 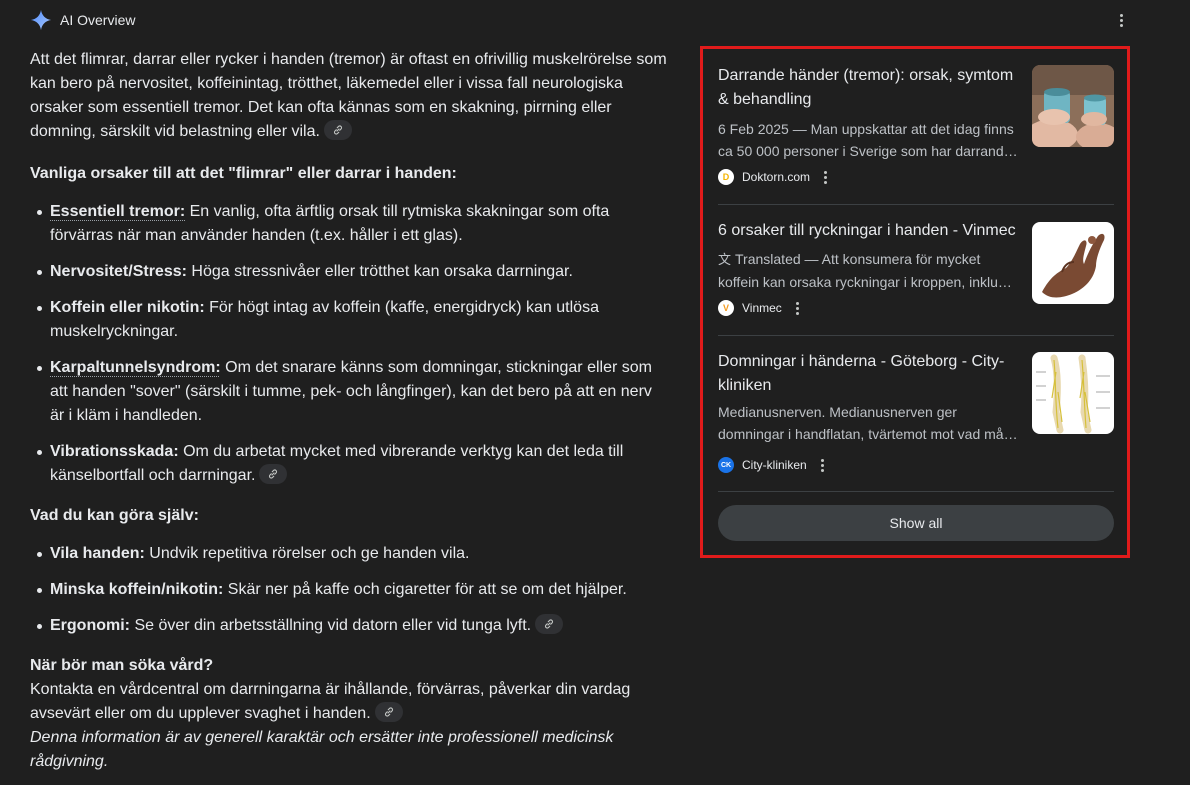 What do you see at coordinates (114, 515) in the screenshot?
I see `self-care-heading: Vad du kan göra själv:` at bounding box center [114, 515].